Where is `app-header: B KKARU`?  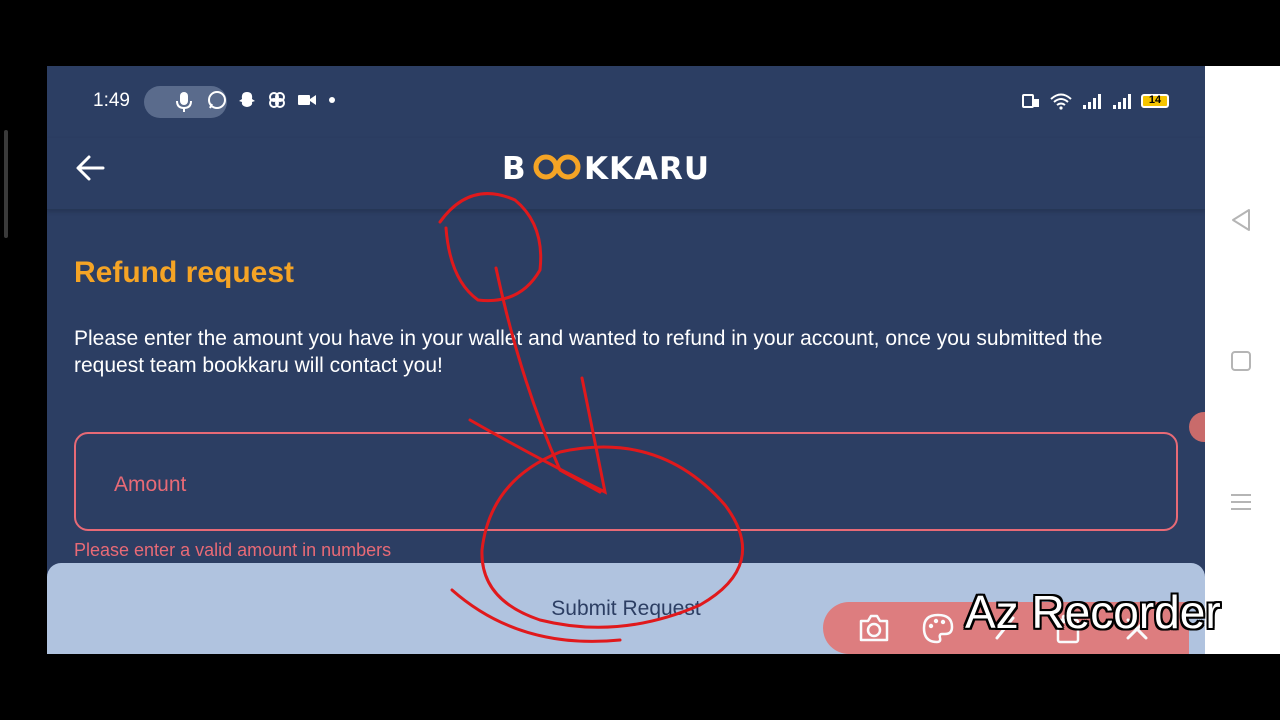
app-header: B KKARU is located at coordinates (626, 174).